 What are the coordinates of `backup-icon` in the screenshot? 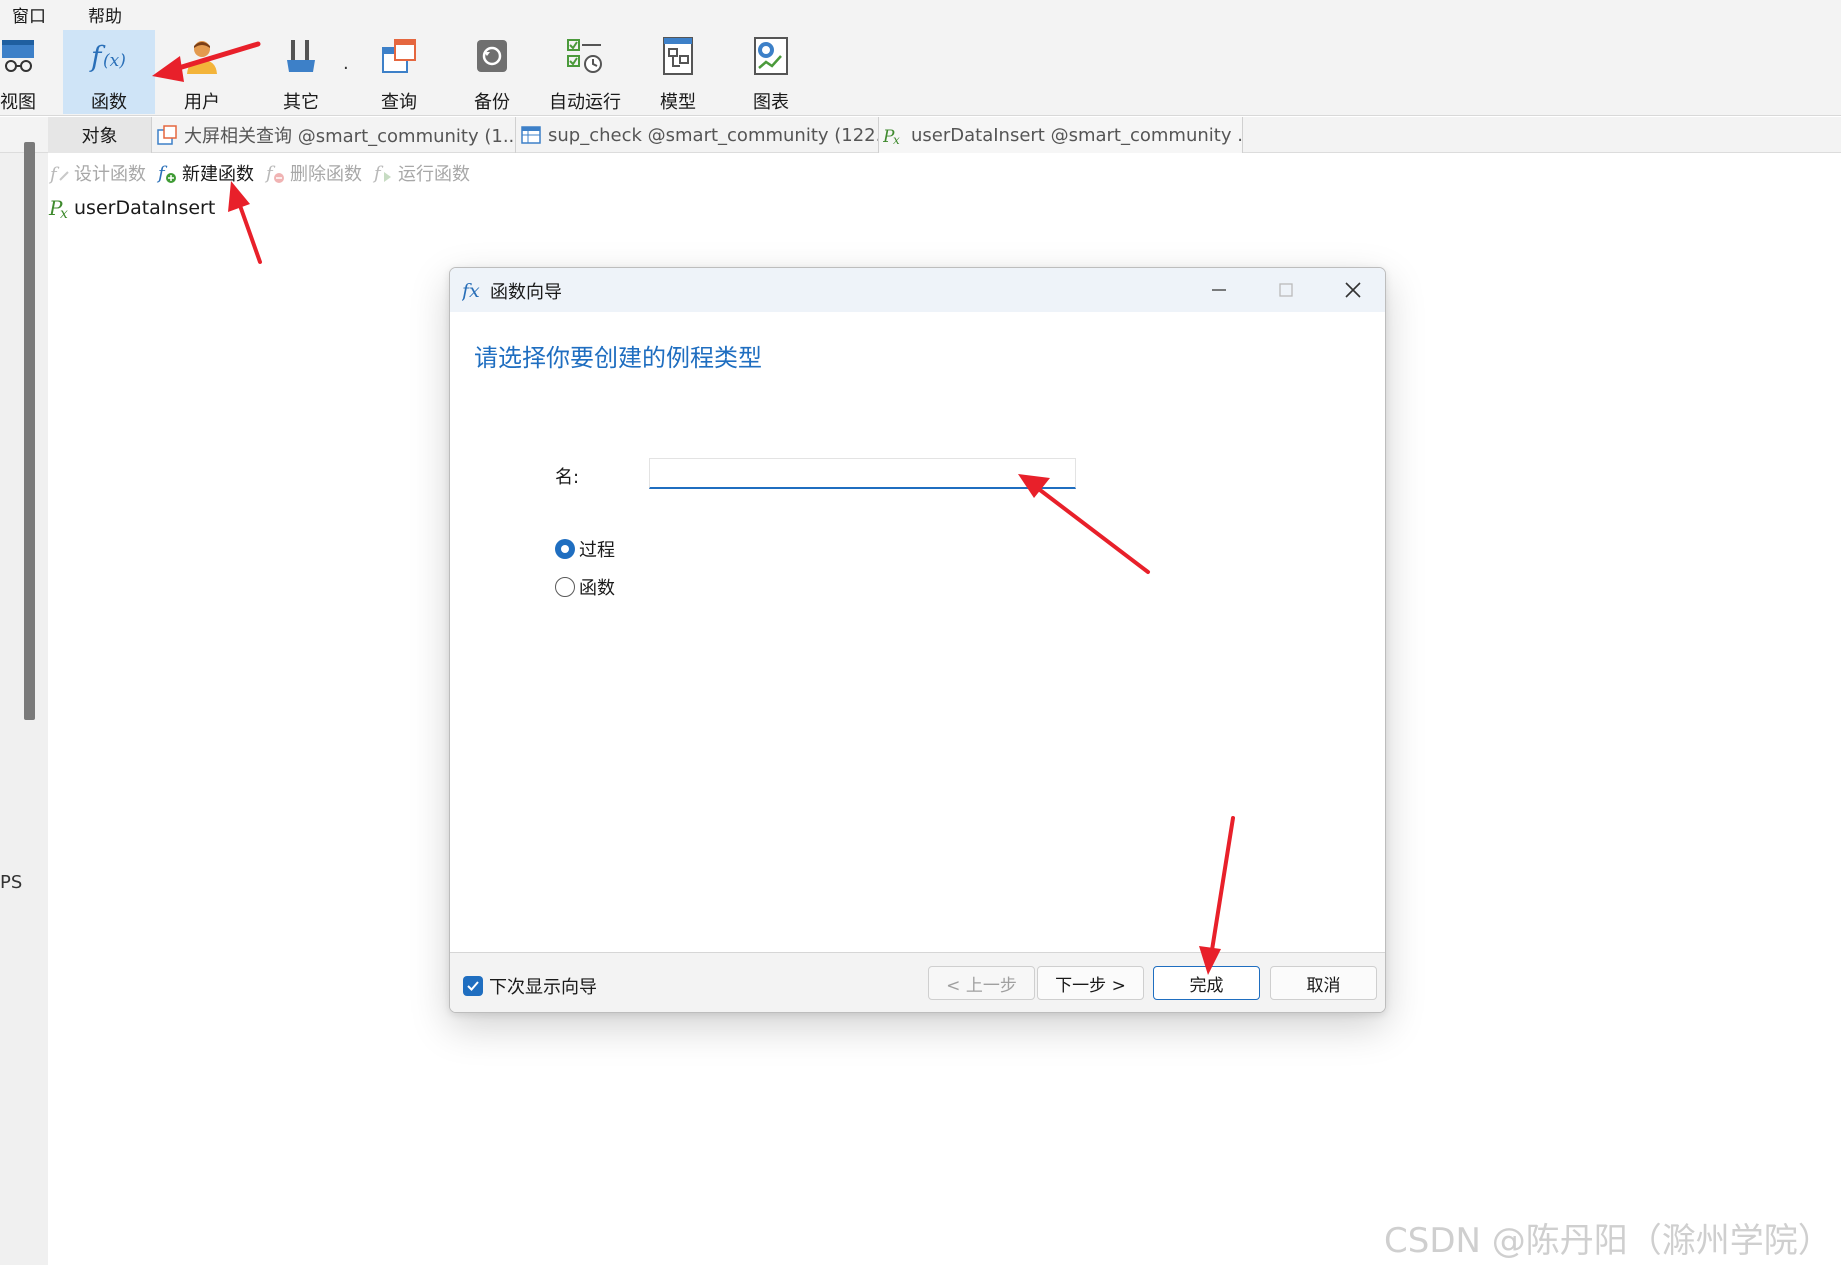 It's located at (492, 56).